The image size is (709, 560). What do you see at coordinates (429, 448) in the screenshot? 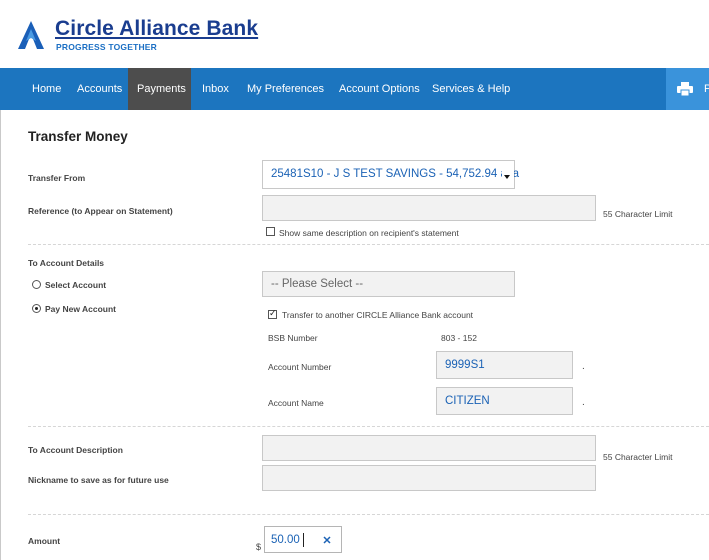
I see `to-account-description-input` at bounding box center [429, 448].